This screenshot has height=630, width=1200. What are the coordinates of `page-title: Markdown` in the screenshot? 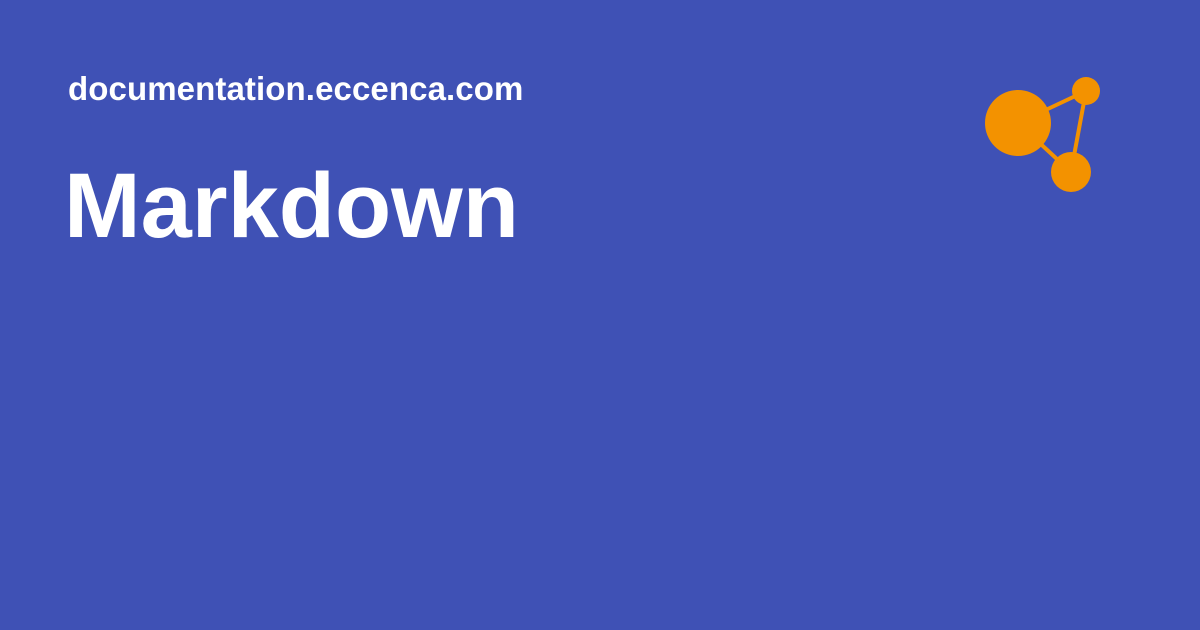 It's located at (291, 206).